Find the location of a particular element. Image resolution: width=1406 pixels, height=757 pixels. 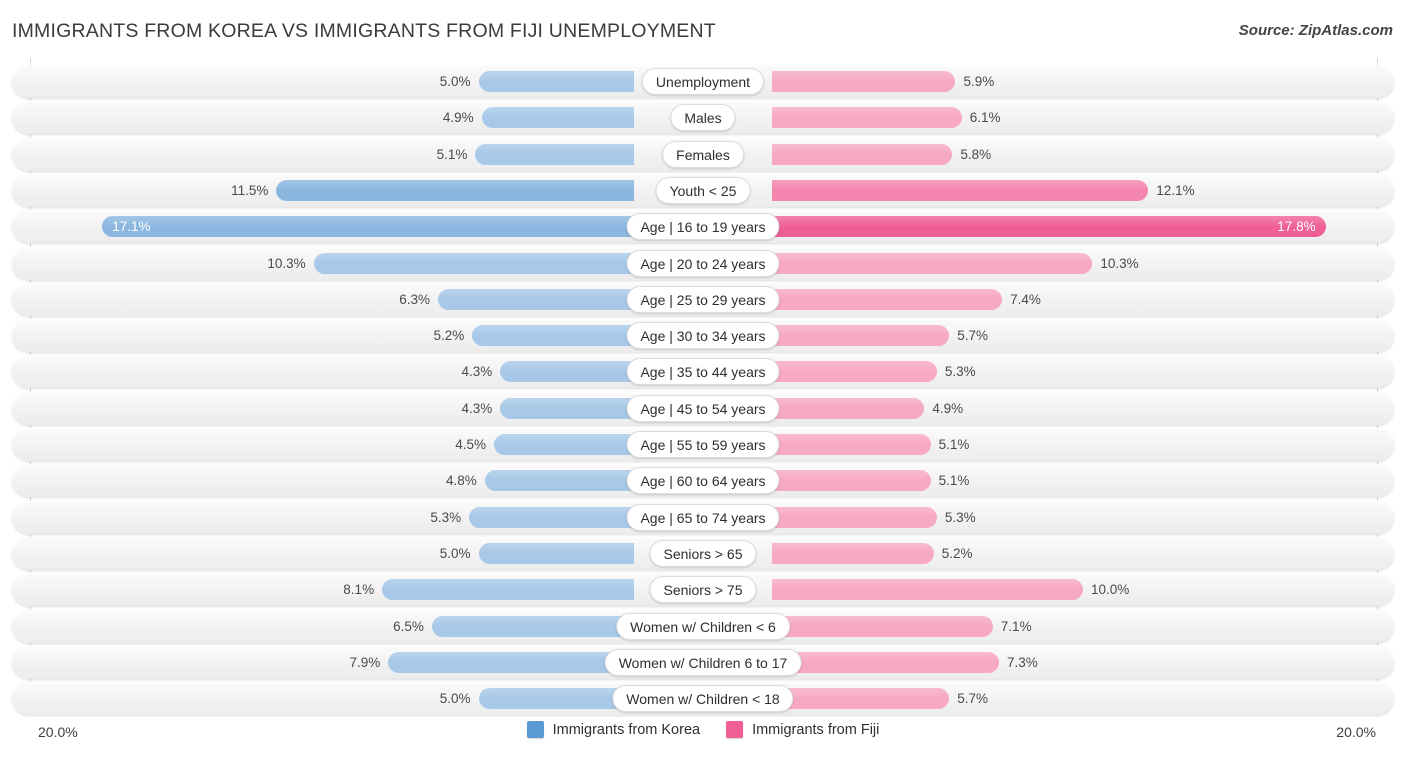

category-label: Women w/ Children 6 to 17 is located at coordinates (703, 662).